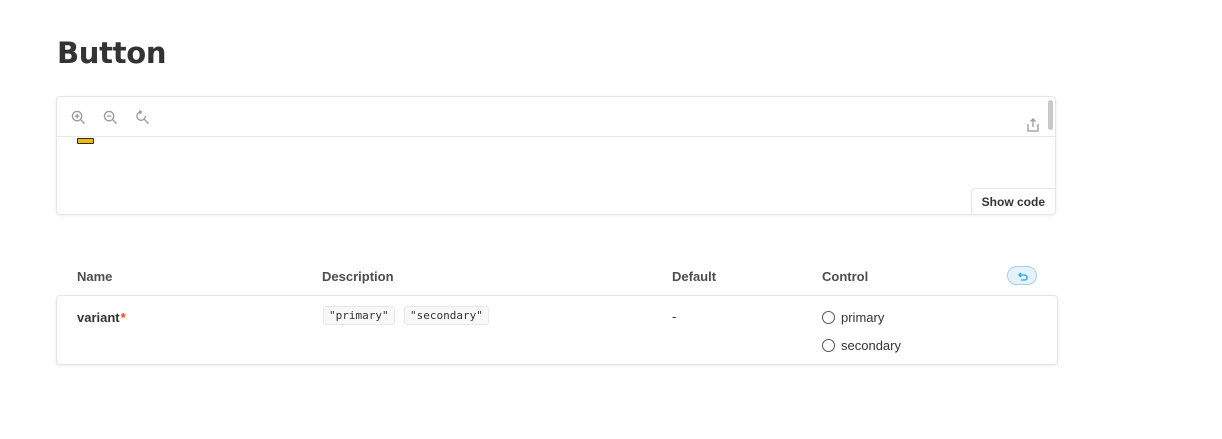  Describe the element at coordinates (446, 315) in the screenshot. I see `description-value-chip: "secondary"` at that location.